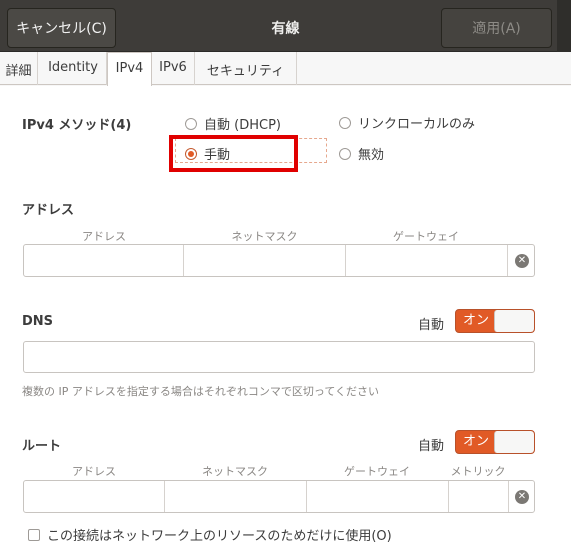 This screenshot has width=571, height=555. I want to click on delete-address-icon: ✕, so click(522, 261).